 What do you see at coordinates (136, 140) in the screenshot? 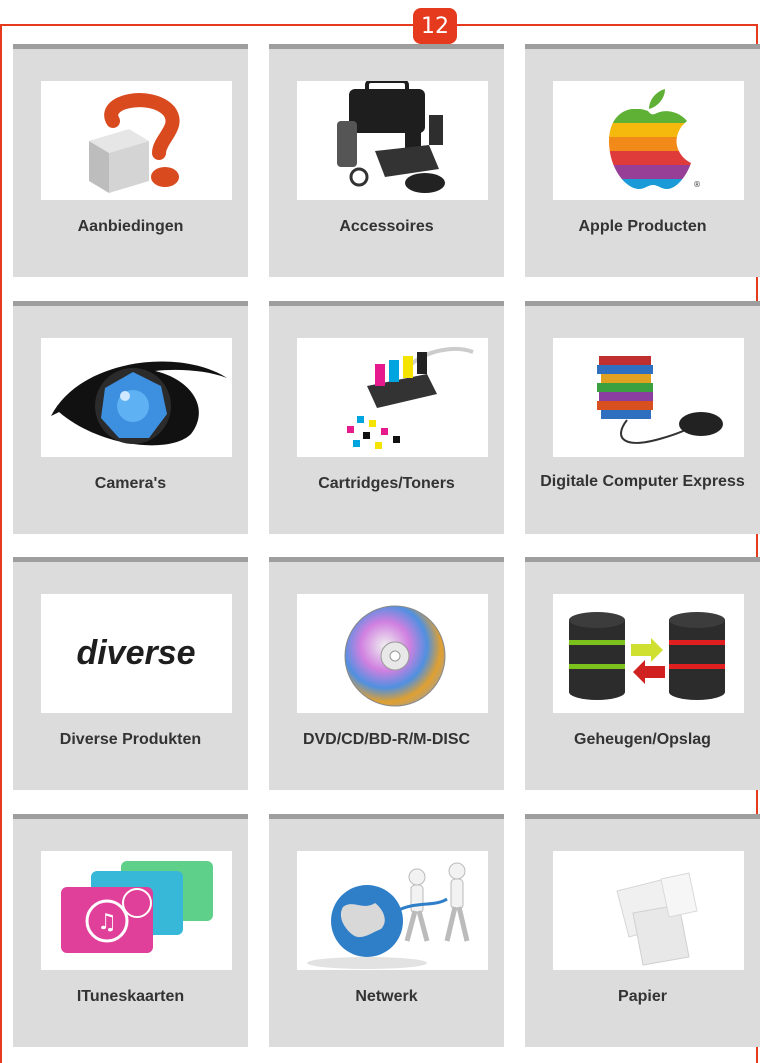
I see `question-mark-box-icon` at bounding box center [136, 140].